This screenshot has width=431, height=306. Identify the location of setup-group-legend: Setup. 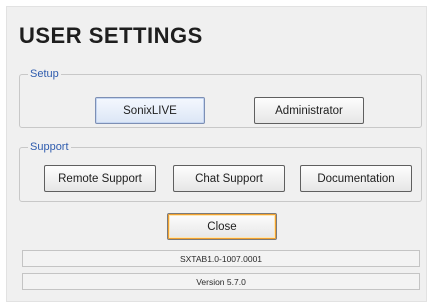
(44, 74).